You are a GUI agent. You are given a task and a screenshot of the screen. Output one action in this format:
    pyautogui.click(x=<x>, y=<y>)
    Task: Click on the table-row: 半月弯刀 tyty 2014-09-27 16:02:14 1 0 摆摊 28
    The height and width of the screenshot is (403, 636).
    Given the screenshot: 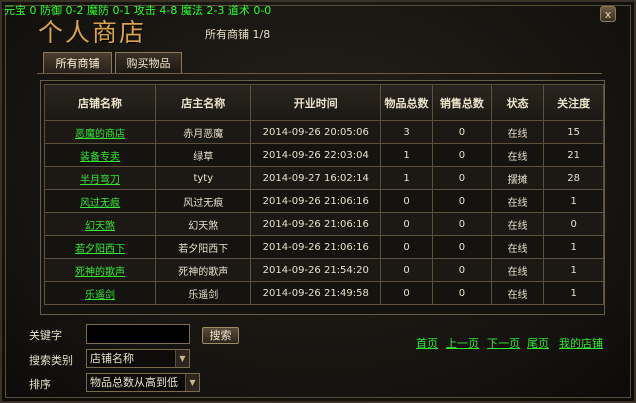 What is the action you would take?
    pyautogui.click(x=323, y=178)
    